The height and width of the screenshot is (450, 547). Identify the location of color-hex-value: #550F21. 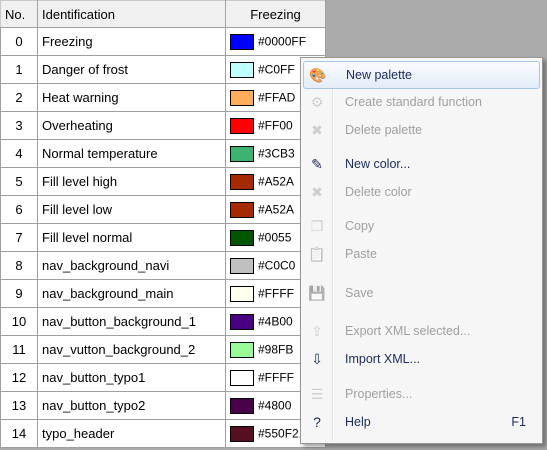
(282, 433).